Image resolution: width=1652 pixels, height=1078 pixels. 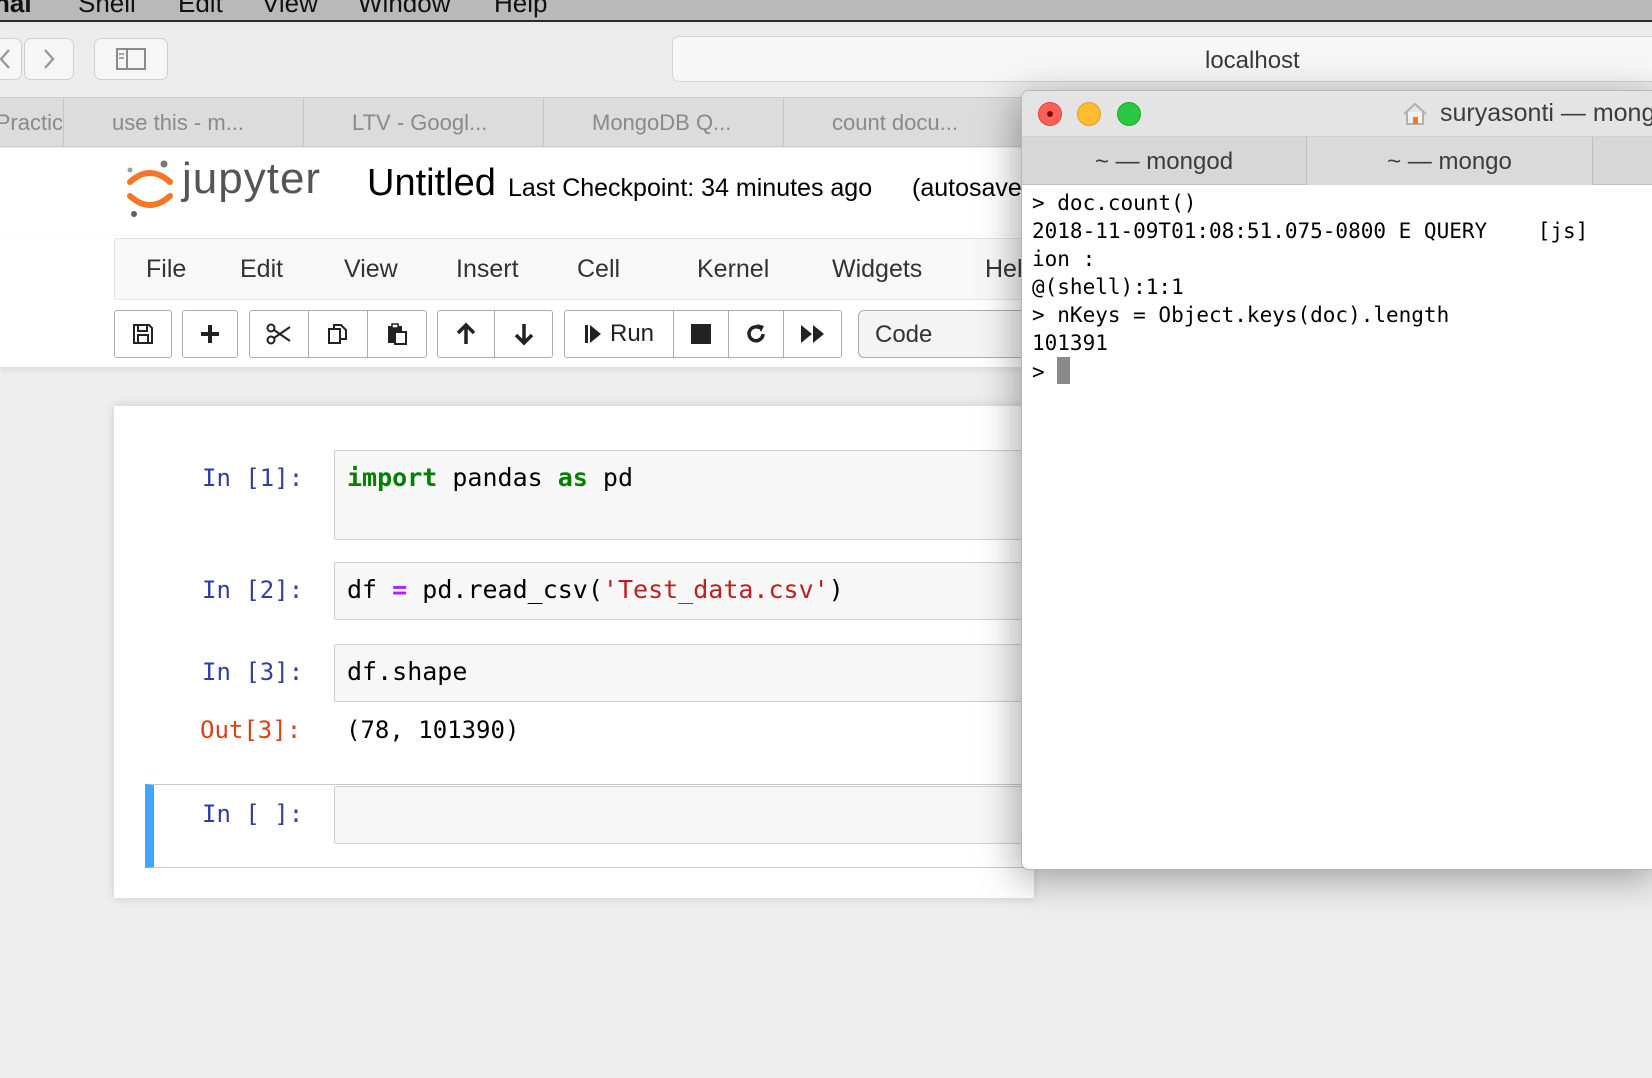 I want to click on code-keyword: import, so click(x=392, y=477).